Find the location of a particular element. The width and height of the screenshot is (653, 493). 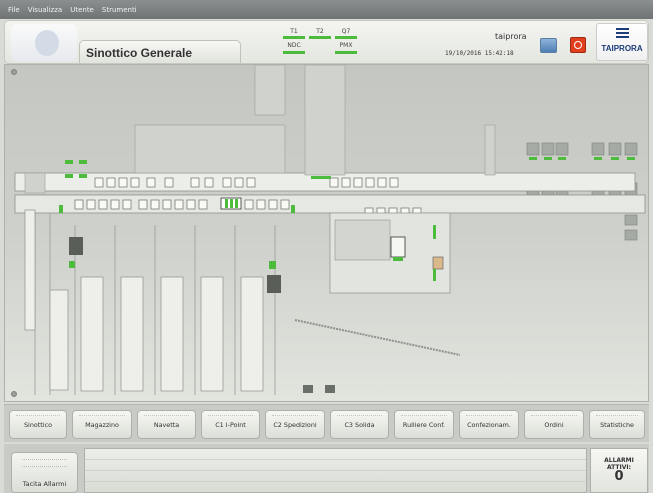

alarm-list is located at coordinates (335, 470).